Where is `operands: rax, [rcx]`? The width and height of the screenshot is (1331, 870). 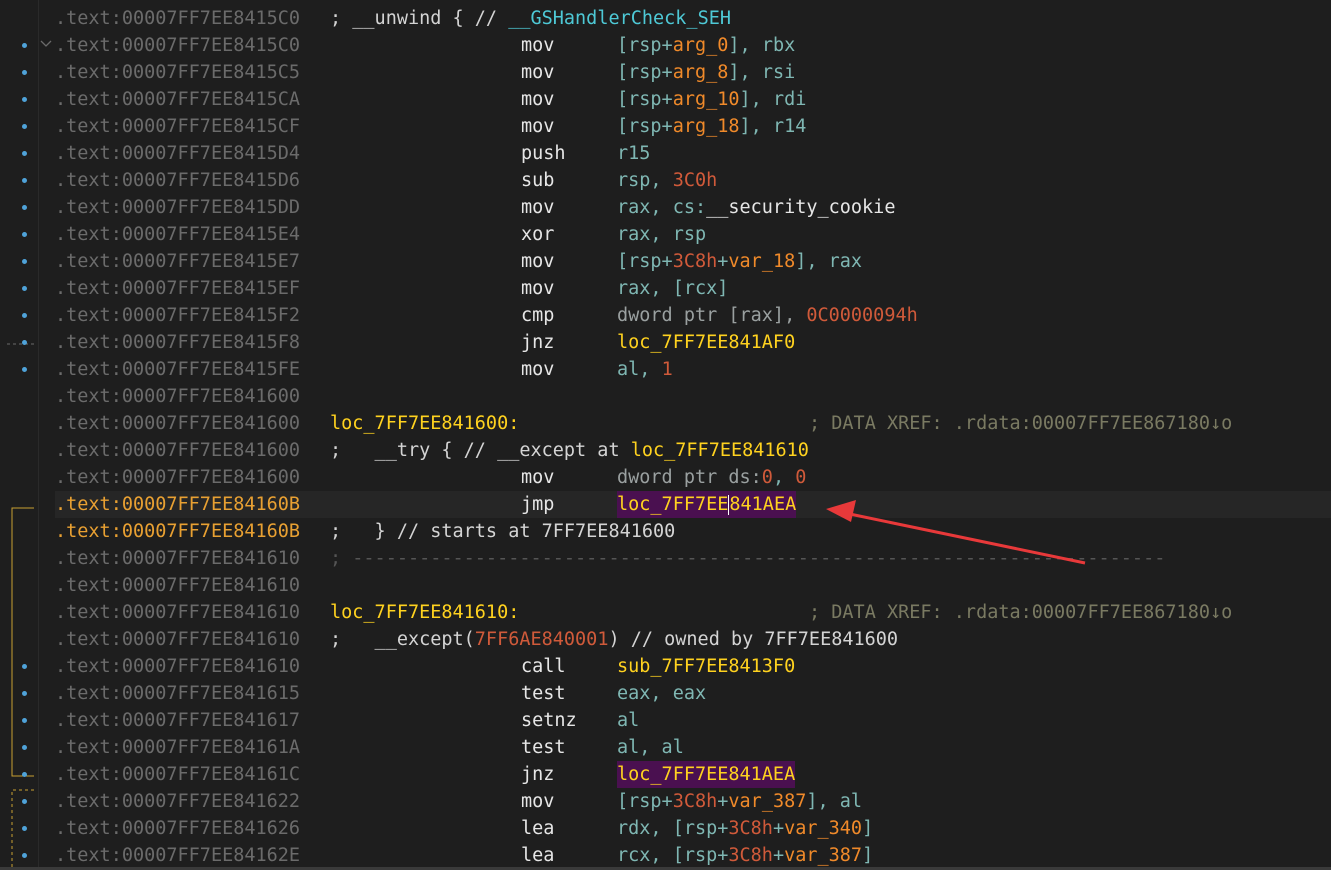
operands: rax, [rcx] is located at coordinates (672, 288).